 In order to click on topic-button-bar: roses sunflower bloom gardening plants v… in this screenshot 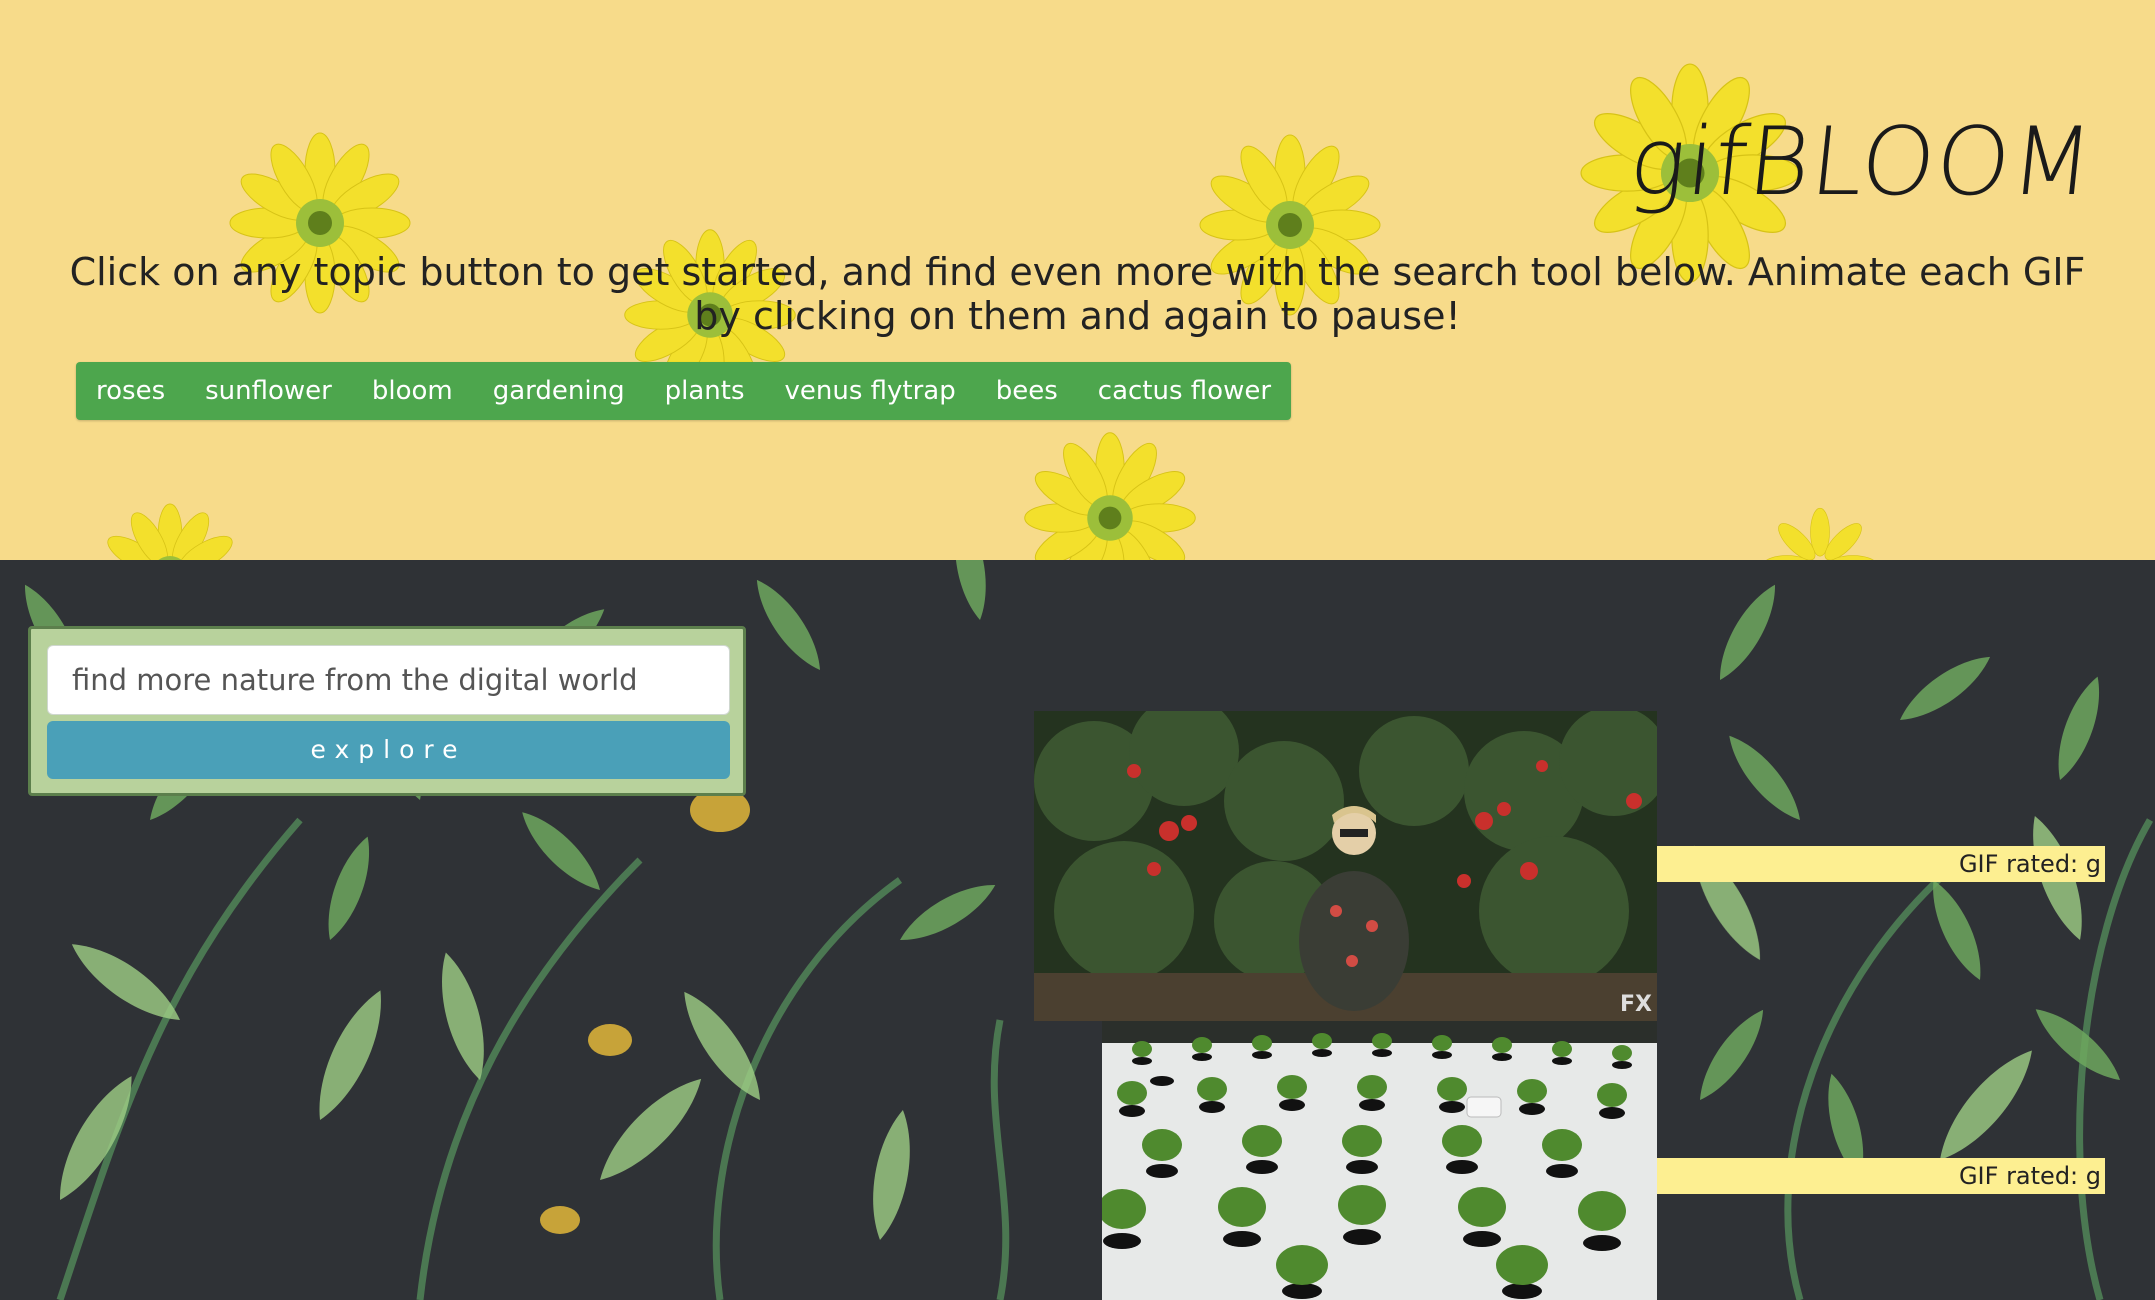, I will do `click(684, 391)`.